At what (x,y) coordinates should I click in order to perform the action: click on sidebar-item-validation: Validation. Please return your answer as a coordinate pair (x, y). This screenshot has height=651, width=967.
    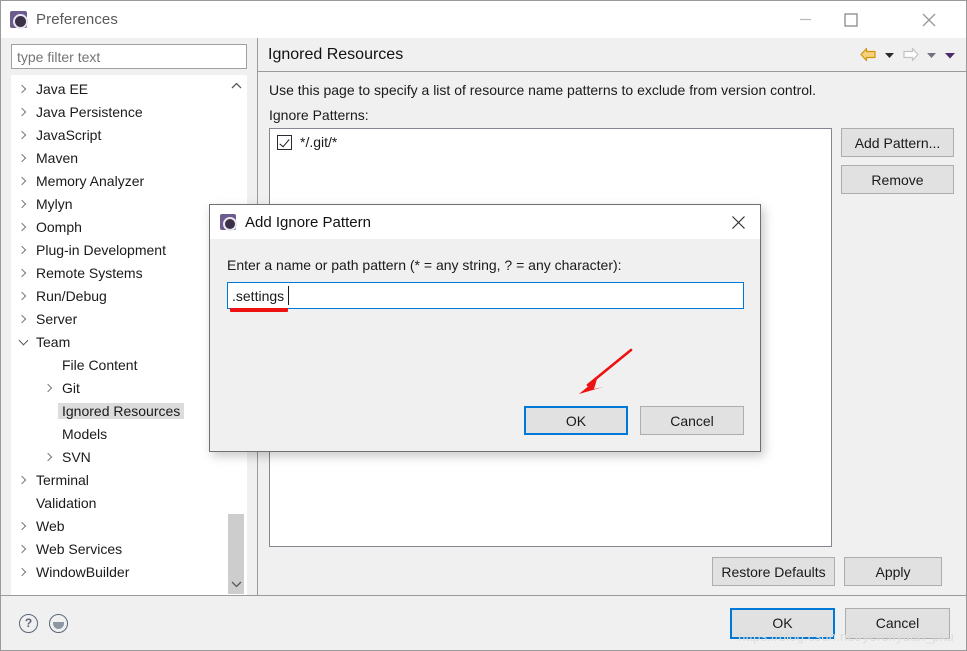
    Looking at the image, I should click on (119, 502).